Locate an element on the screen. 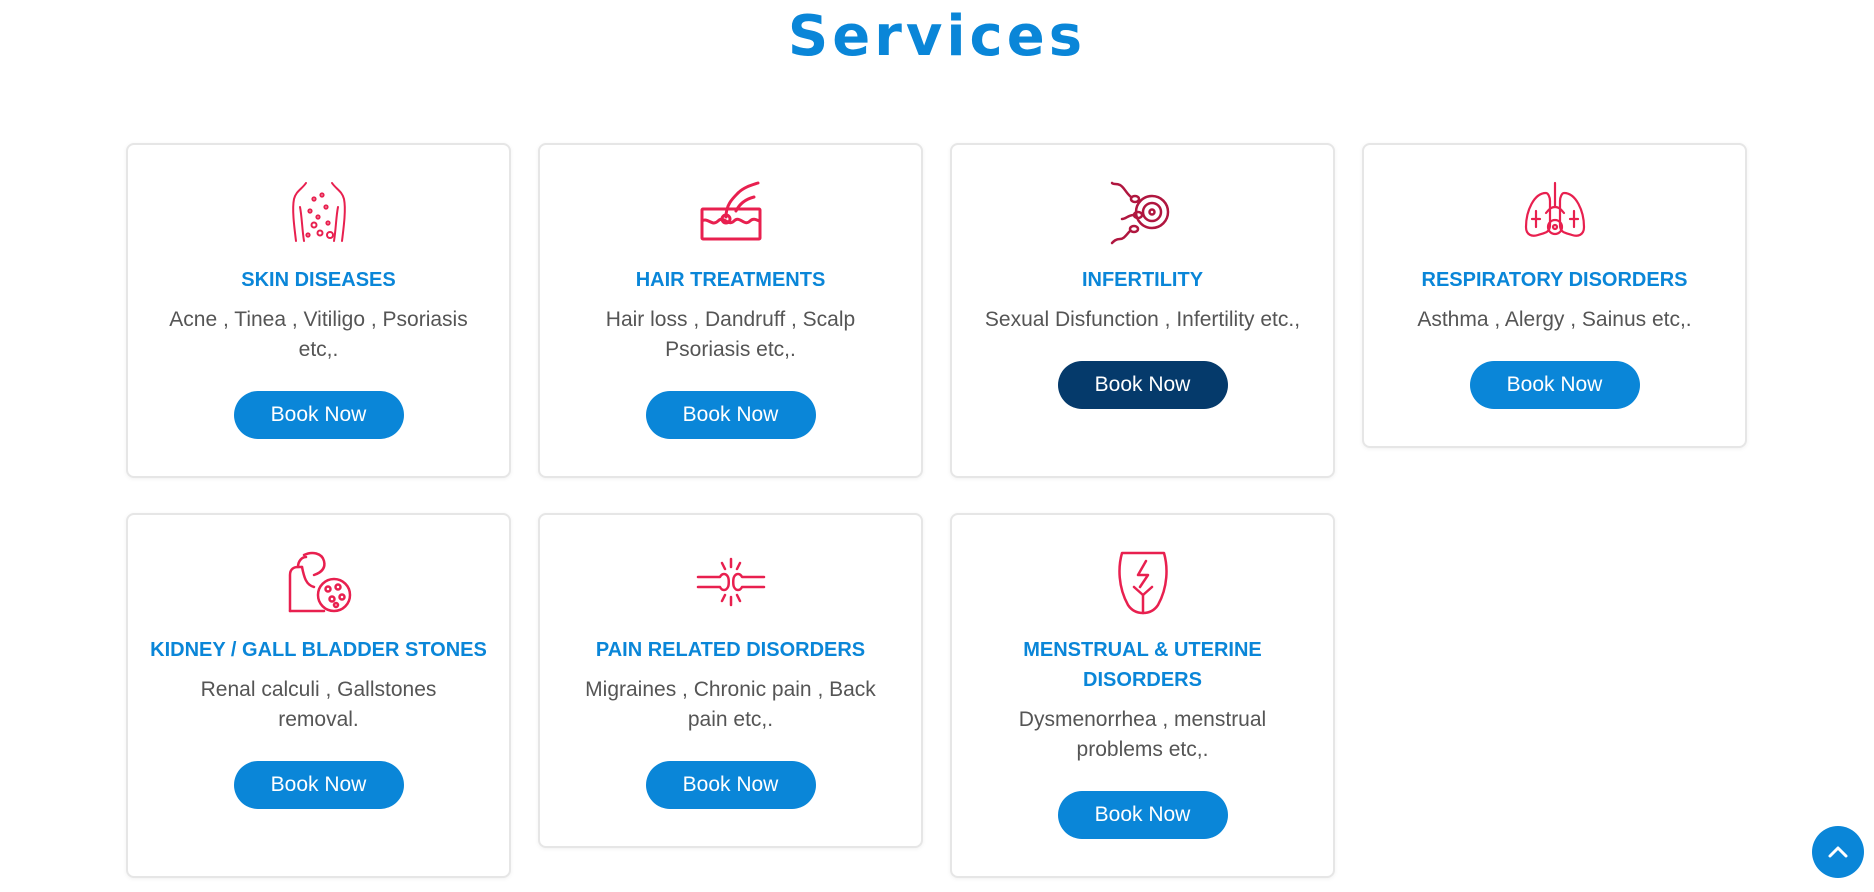  skin-icon is located at coordinates (319, 212).